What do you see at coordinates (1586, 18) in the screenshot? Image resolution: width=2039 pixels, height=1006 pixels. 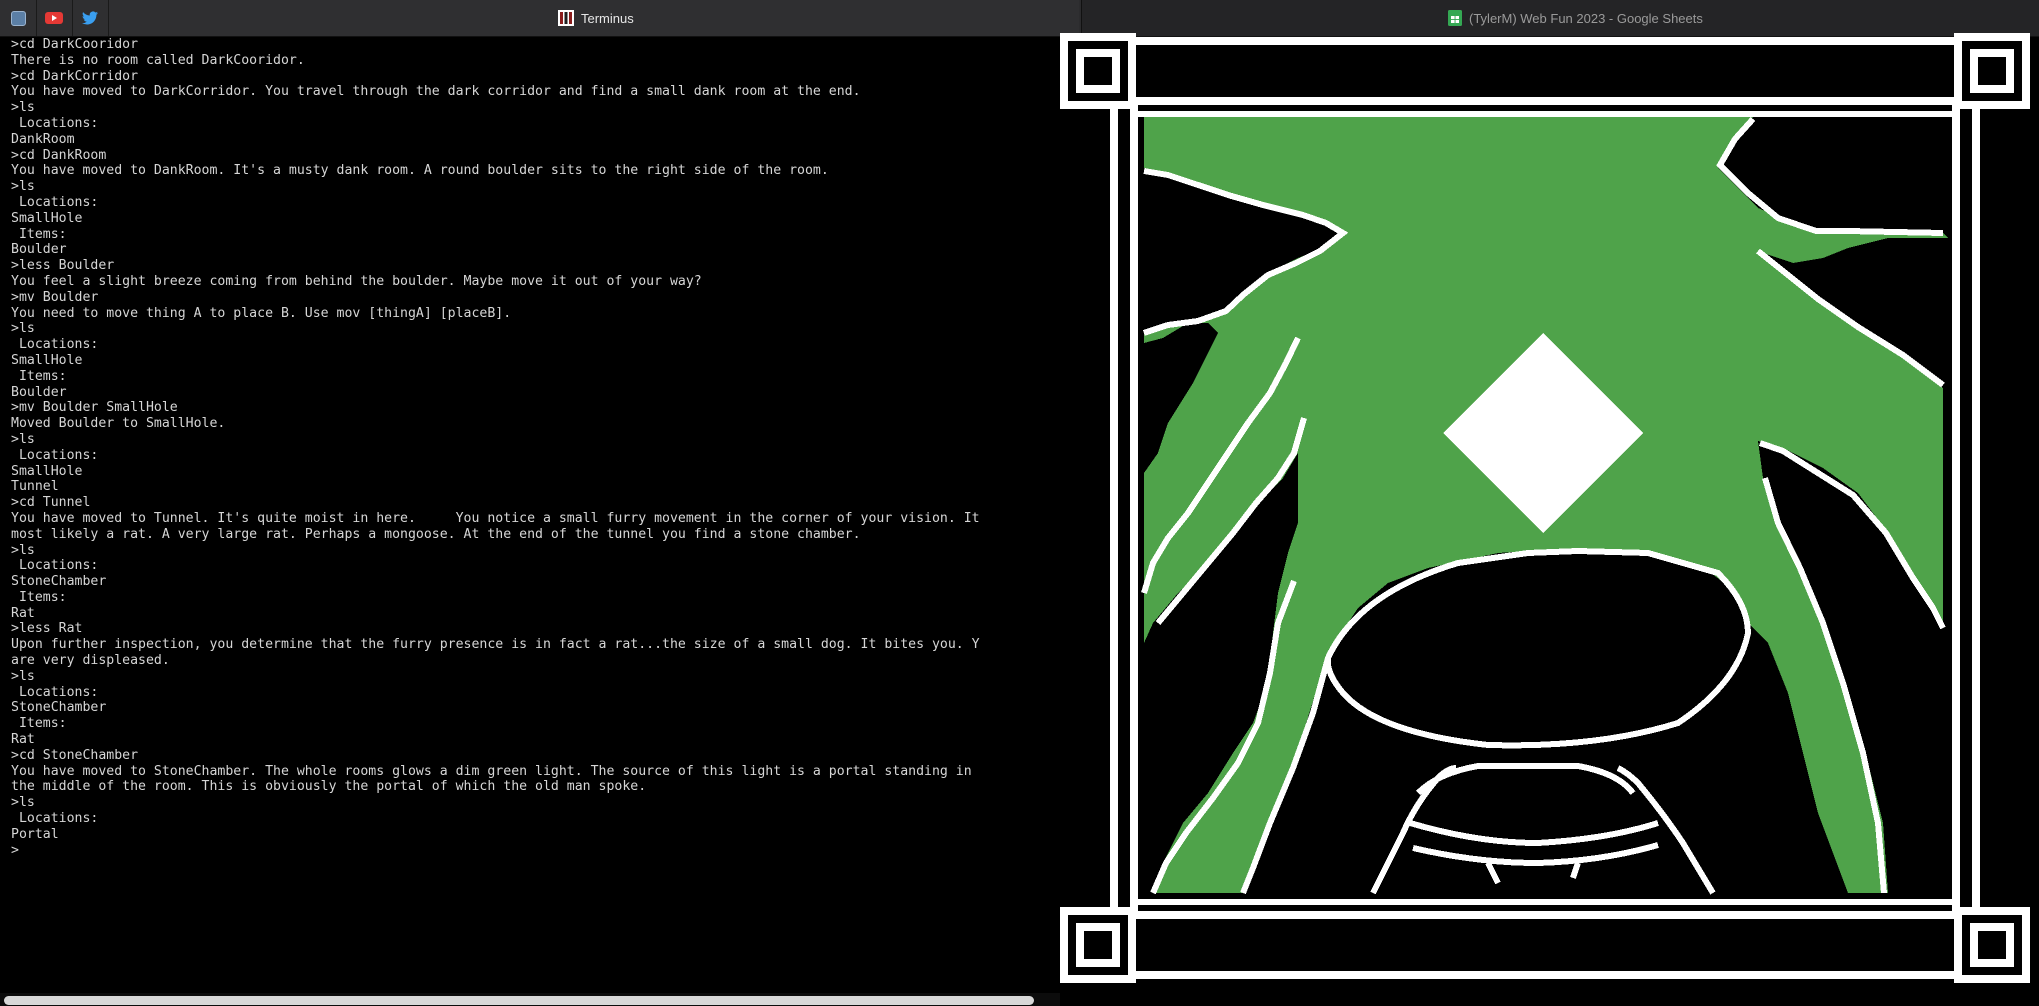 I see `tab-title-sheets-label: (TylerM) Web Fun 2023 - Google Sheets` at bounding box center [1586, 18].